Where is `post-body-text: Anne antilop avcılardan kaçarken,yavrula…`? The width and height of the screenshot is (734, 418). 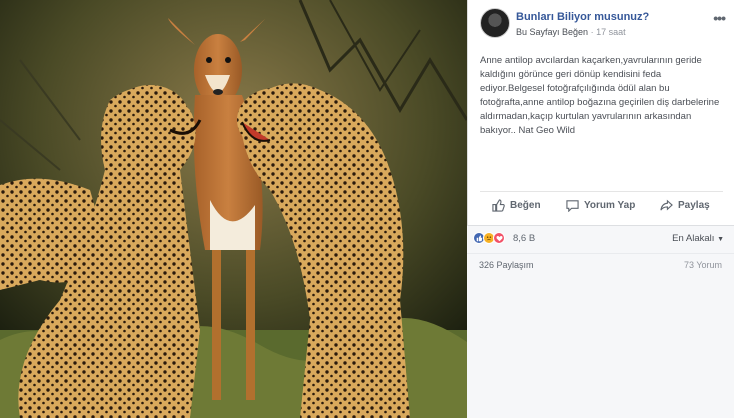 post-body-text: Anne antilop avcılardan kaçarken,yavrula… is located at coordinates (600, 95).